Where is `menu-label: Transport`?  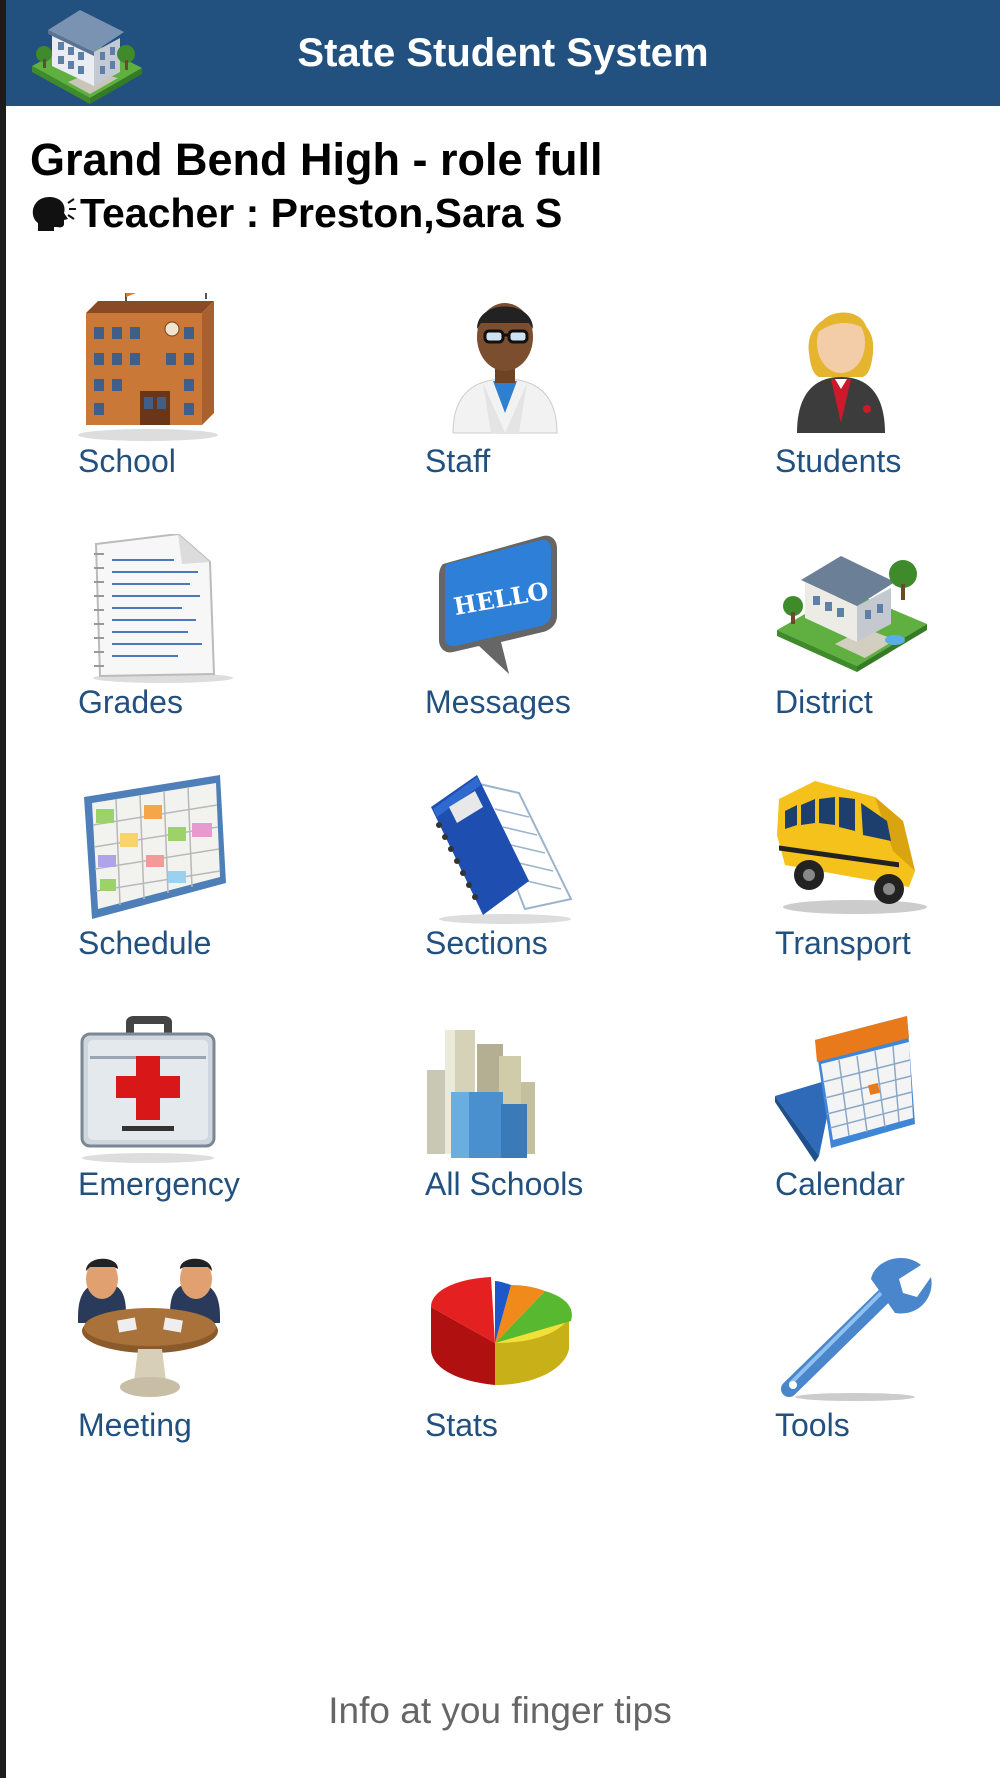
menu-label: Transport is located at coordinates (843, 943).